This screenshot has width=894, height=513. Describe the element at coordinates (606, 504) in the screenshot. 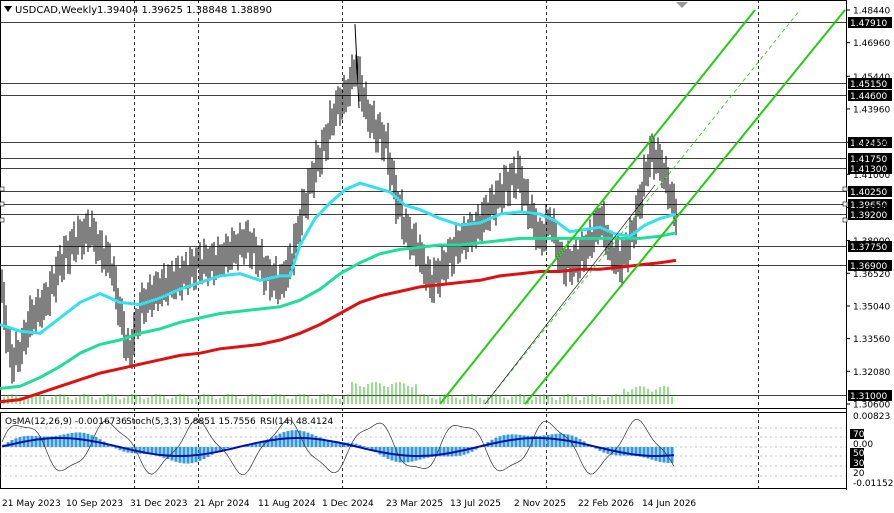

I see `time-label: 22 Feb 2026` at that location.